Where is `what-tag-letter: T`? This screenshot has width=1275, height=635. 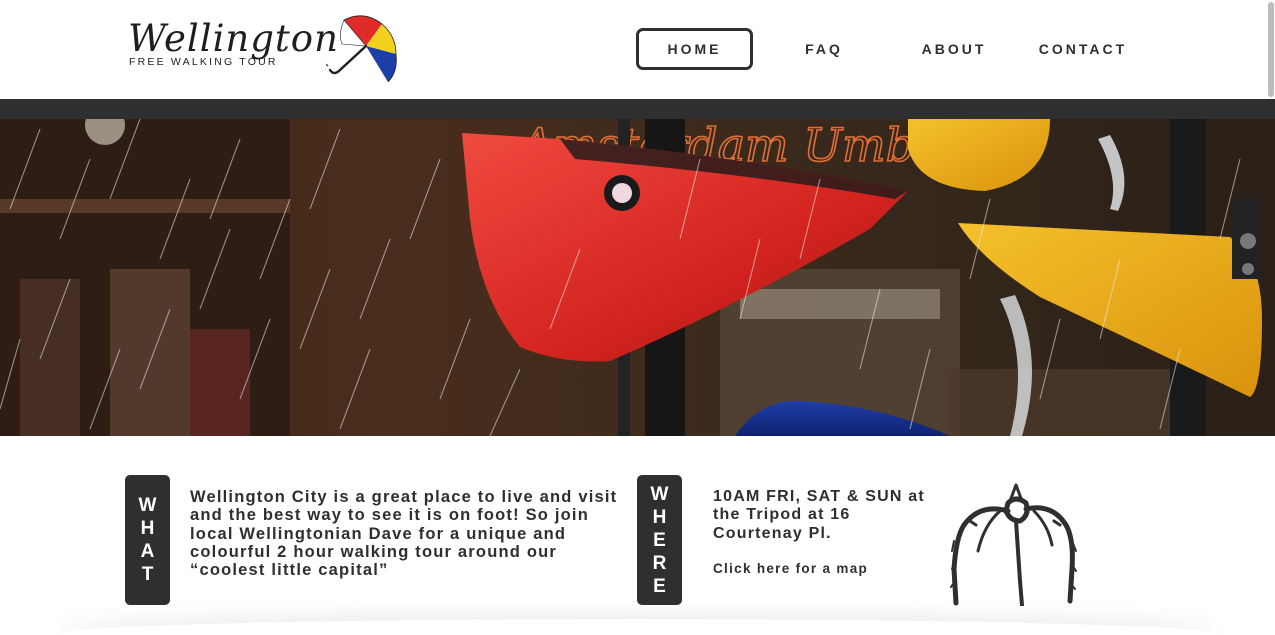 what-tag-letter: T is located at coordinates (147, 574).